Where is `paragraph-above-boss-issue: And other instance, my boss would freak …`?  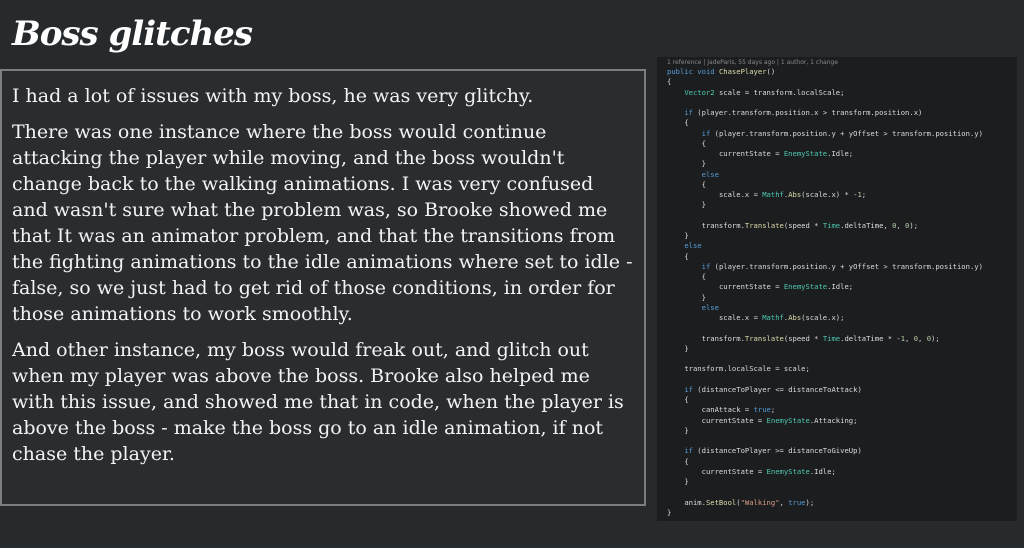 paragraph-above-boss-issue: And other instance, my boss would freak … is located at coordinates (318, 402).